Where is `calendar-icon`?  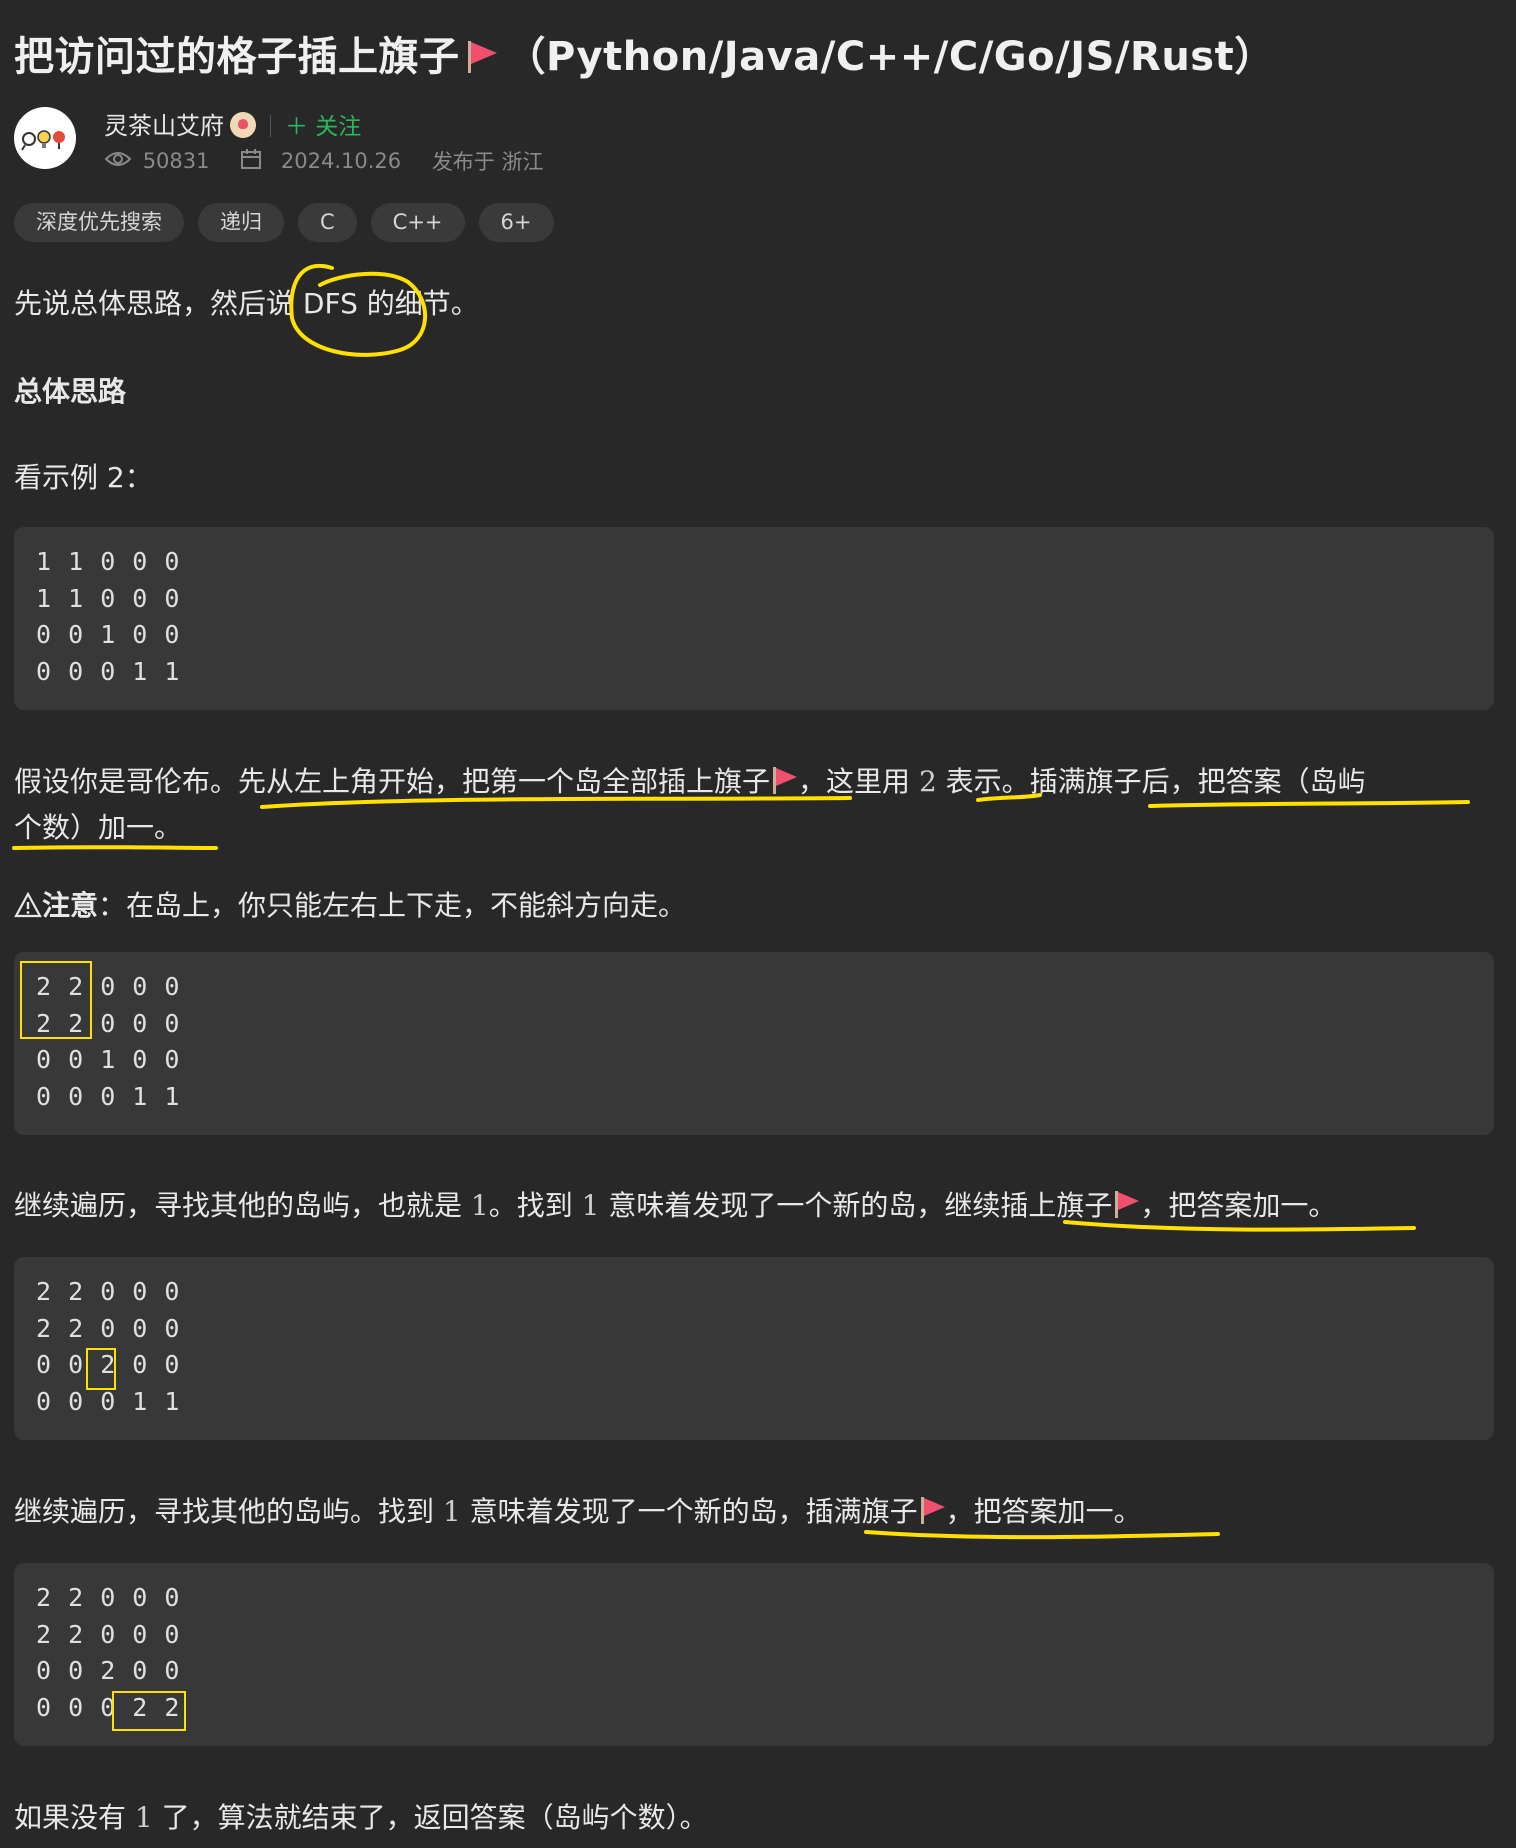
calendar-icon is located at coordinates (251, 161).